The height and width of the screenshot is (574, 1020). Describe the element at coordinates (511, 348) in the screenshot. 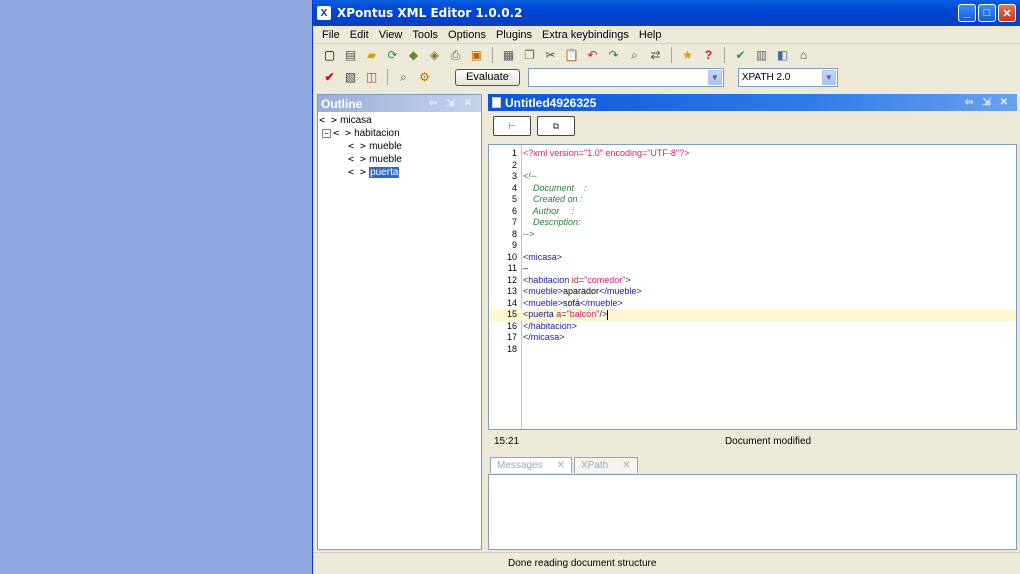

I see `line-number: 18` at that location.